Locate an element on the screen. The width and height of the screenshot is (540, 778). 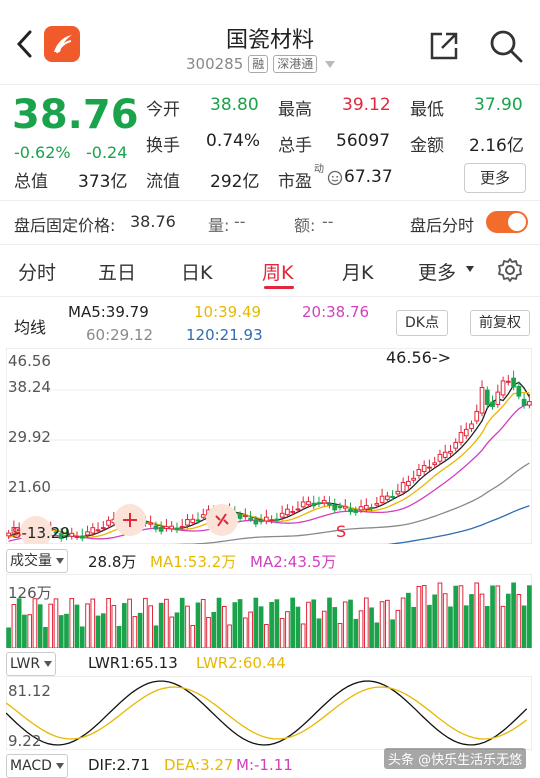
share-icon is located at coordinates (444, 46).